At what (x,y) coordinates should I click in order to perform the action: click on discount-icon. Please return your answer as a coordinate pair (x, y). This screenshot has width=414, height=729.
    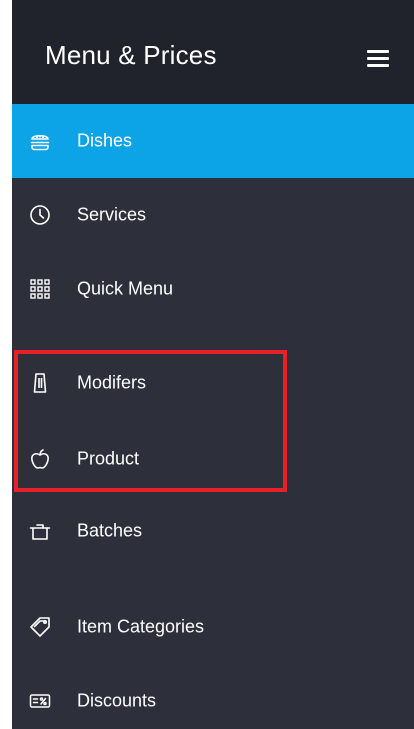
    Looking at the image, I should click on (40, 701).